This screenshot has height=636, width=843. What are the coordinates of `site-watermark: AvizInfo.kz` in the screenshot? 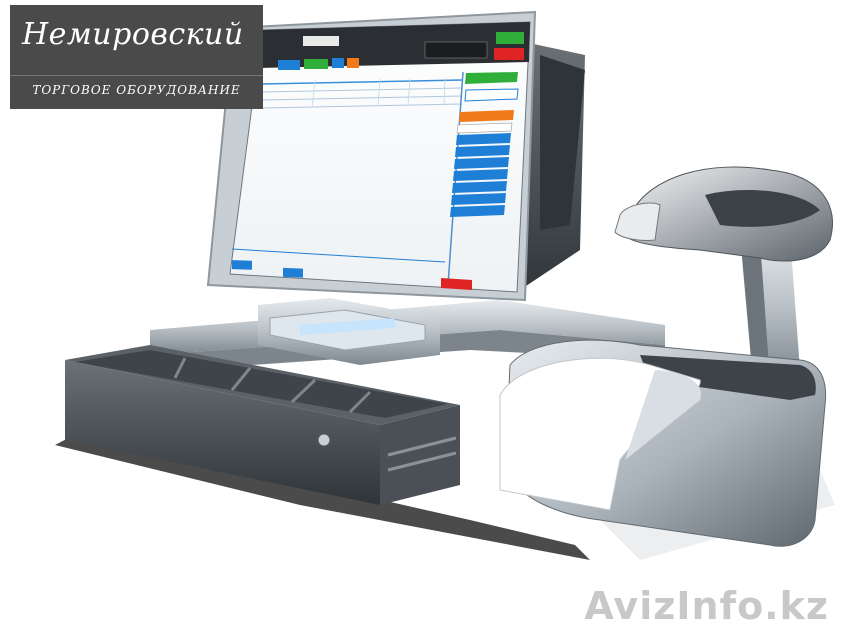 It's located at (706, 606).